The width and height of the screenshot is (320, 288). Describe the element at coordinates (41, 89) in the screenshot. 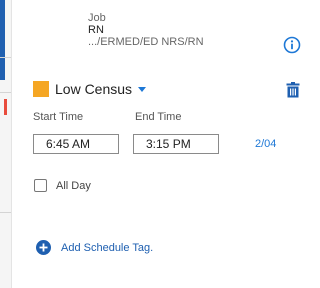

I see `census-color-swatch` at that location.